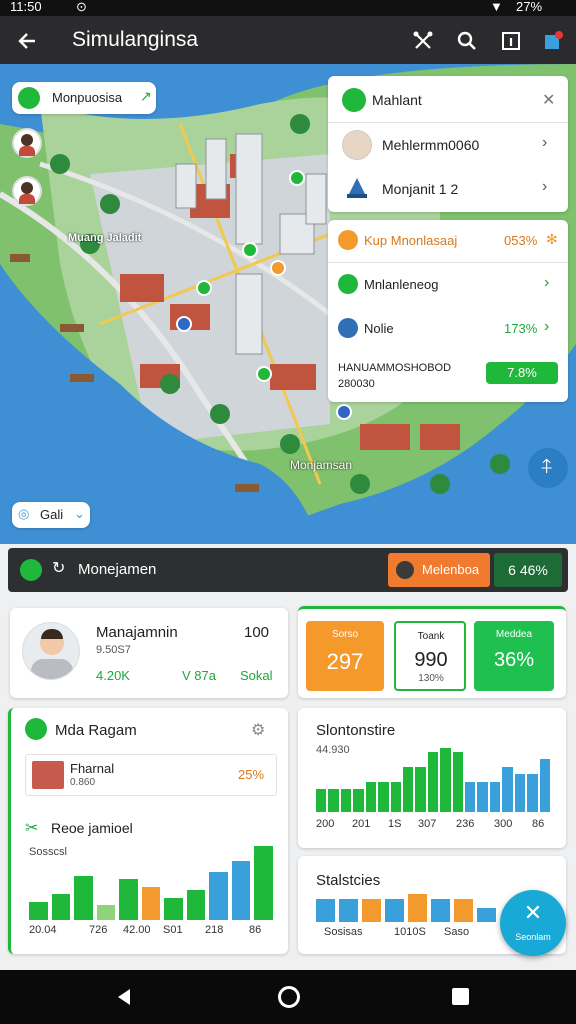 The width and height of the screenshot is (576, 1024). What do you see at coordinates (345, 656) in the screenshot?
I see `tile: Sorso 297` at bounding box center [345, 656].